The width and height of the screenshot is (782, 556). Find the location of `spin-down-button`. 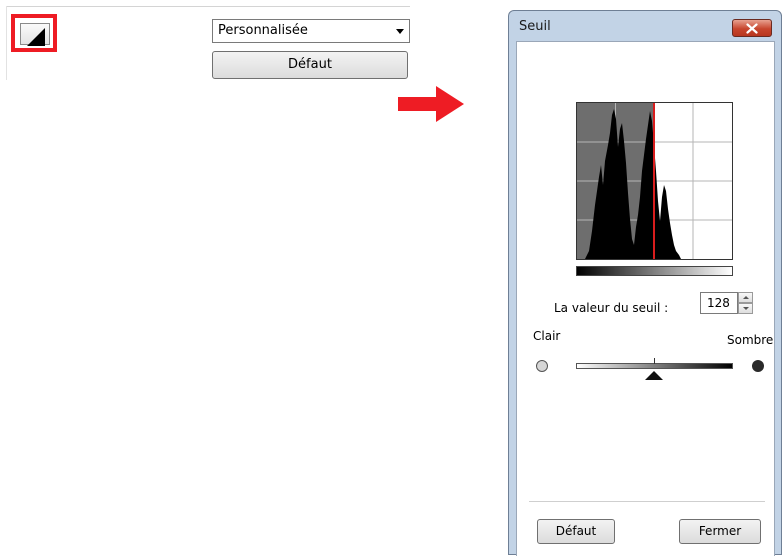

spin-down-button is located at coordinates (745, 308).